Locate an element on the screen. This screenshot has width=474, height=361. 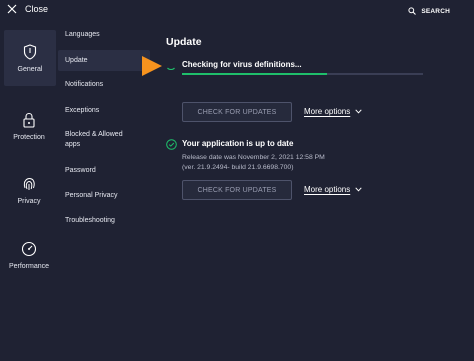
rail-item-protection: Protection is located at coordinates (29, 126).